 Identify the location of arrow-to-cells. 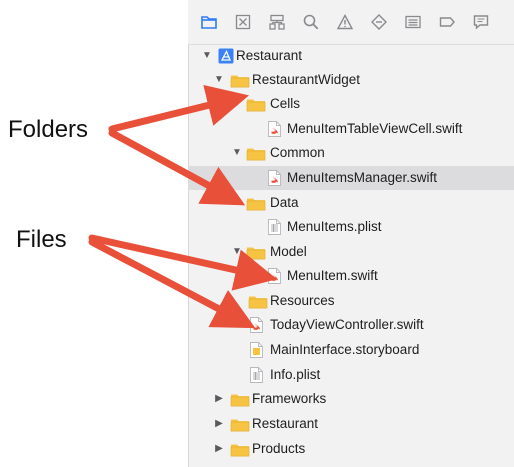
(179, 108).